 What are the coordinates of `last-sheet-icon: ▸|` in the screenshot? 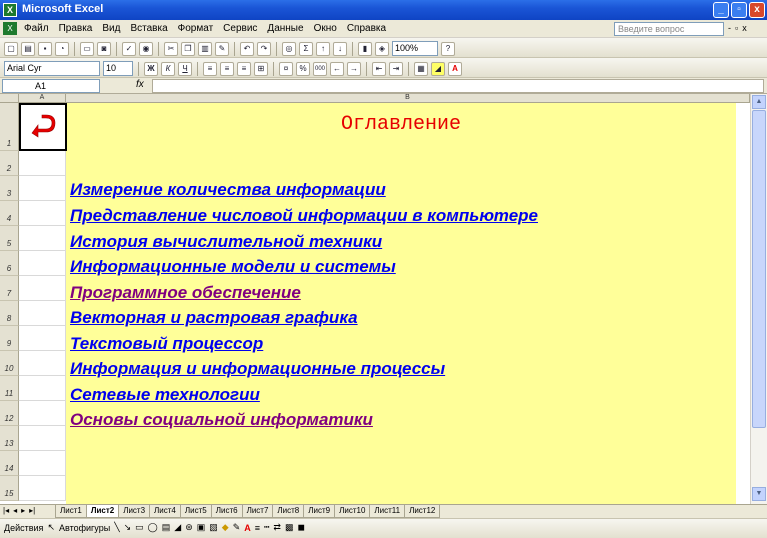 It's located at (32, 510).